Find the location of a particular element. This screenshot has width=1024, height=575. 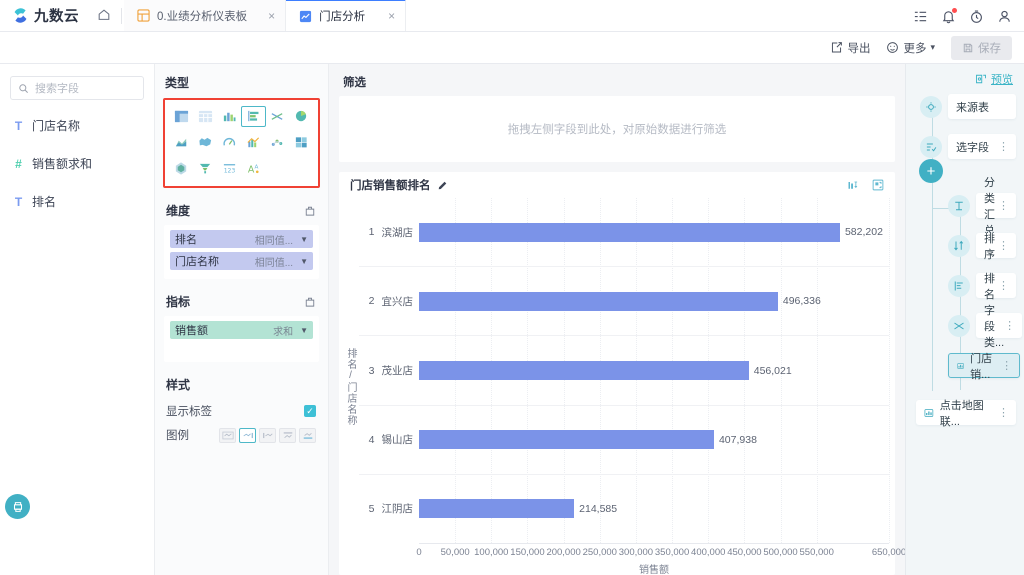

gauge-chart-icon is located at coordinates (229, 142).